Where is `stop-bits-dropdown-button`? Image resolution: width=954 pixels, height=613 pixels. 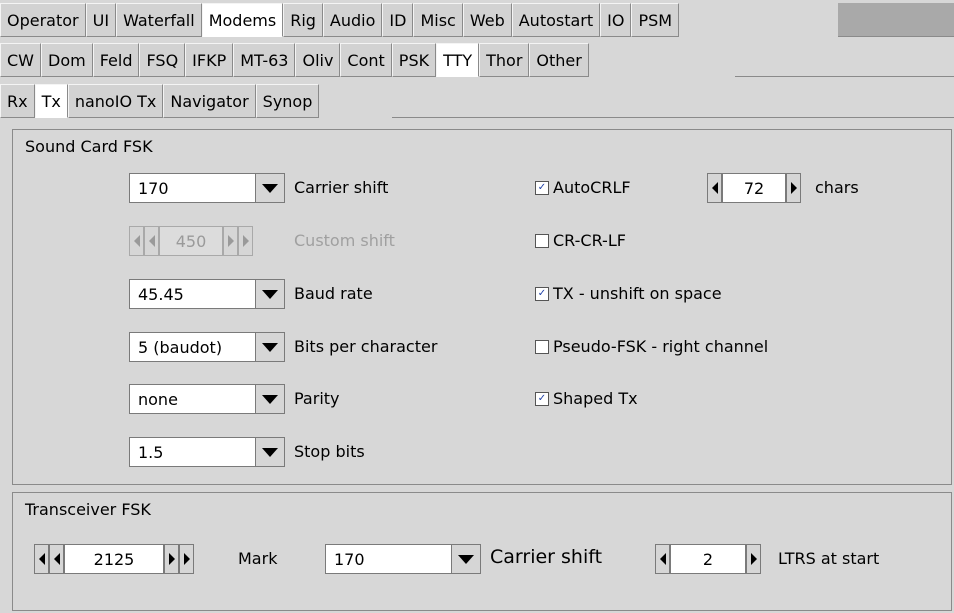
stop-bits-dropdown-button is located at coordinates (270, 452).